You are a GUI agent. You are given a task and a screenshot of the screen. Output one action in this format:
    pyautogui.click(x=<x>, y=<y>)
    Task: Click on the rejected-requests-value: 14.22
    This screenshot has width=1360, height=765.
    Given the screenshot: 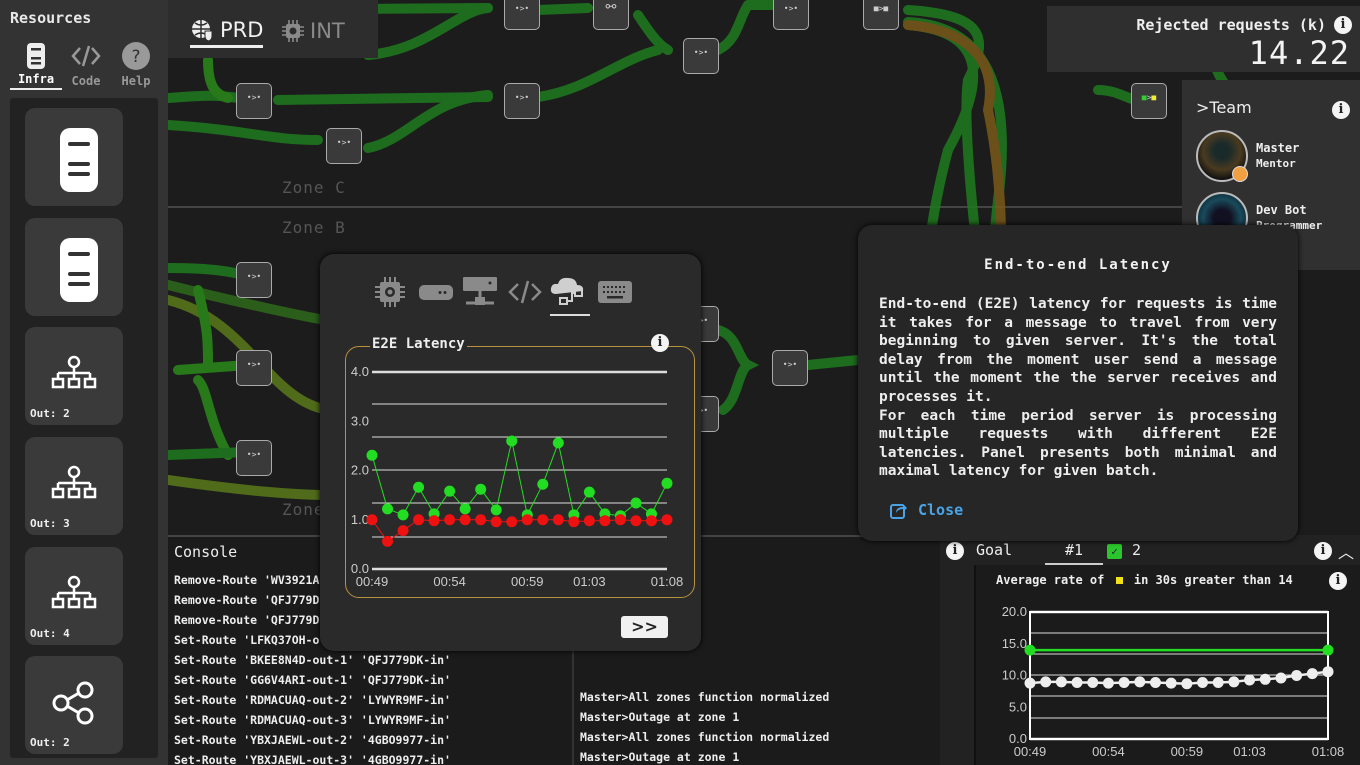 What is the action you would take?
    pyautogui.click(x=1299, y=53)
    